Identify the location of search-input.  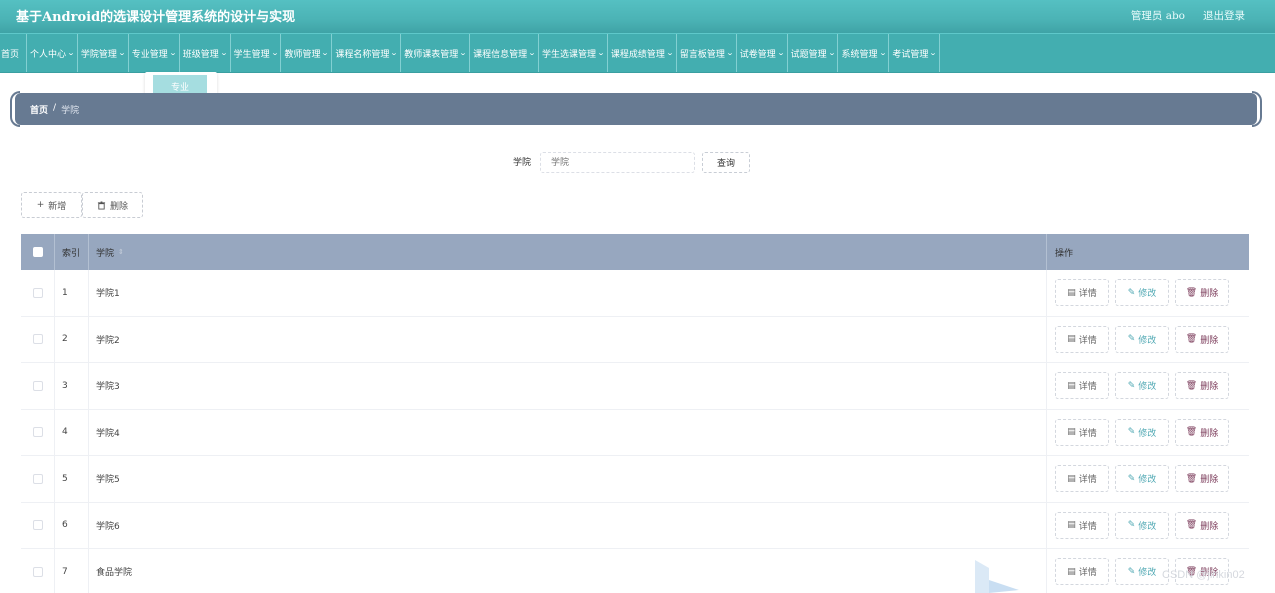
(617, 162).